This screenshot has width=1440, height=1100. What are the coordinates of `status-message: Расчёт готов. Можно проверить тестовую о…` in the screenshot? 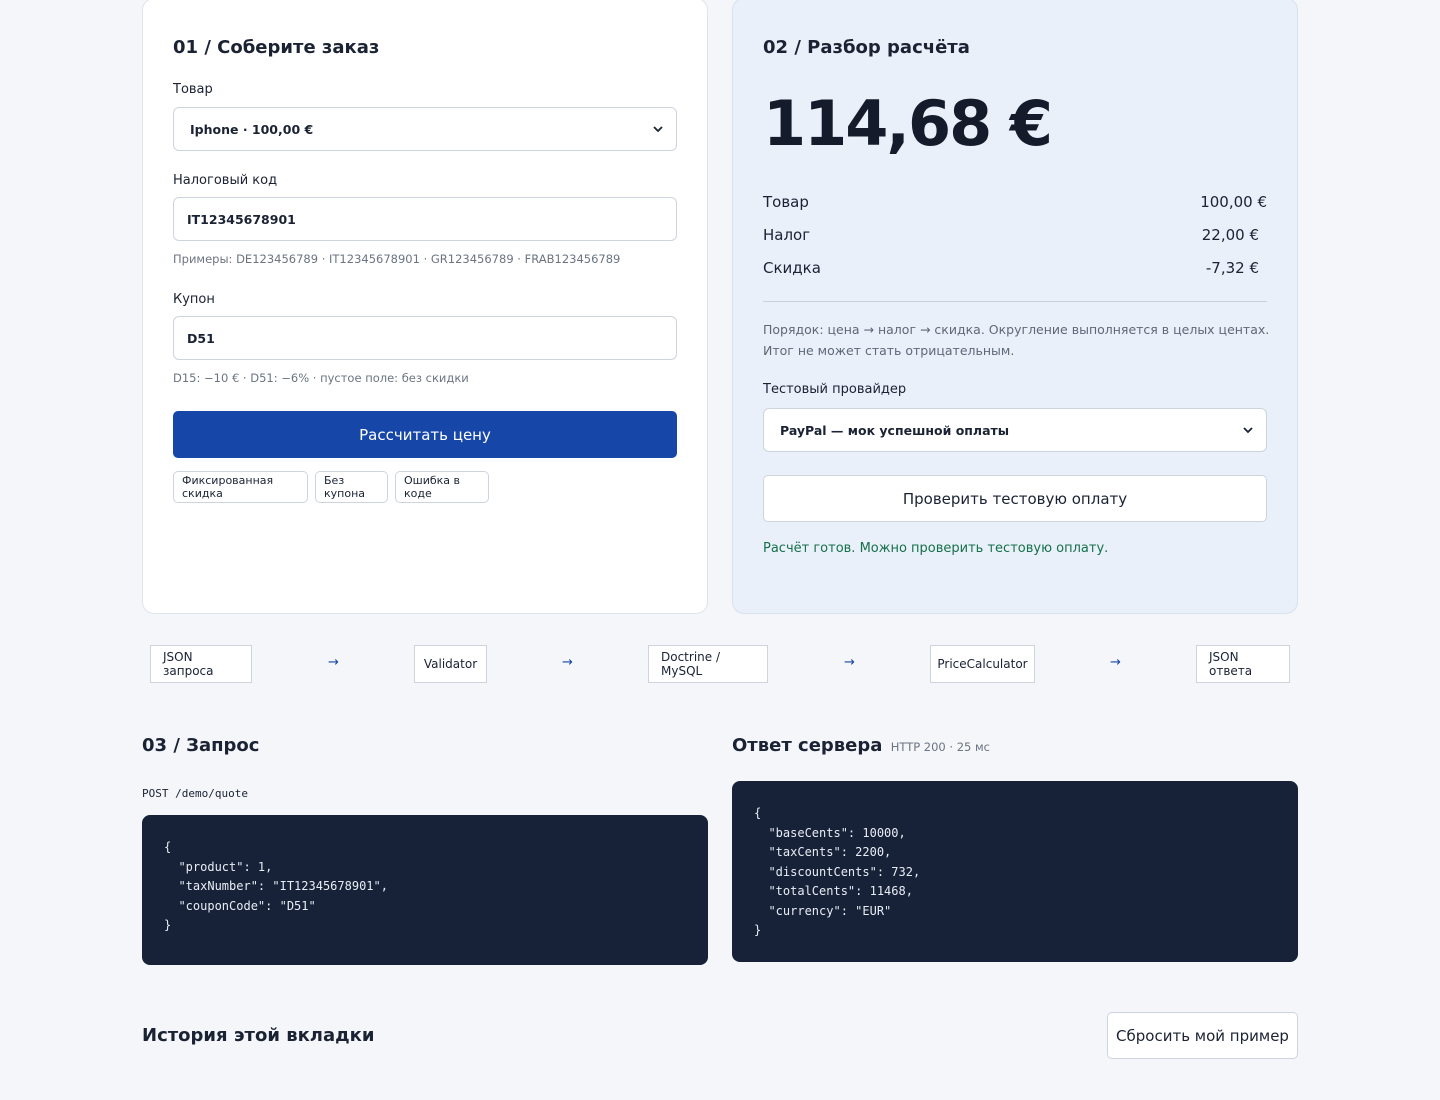 It's located at (936, 548).